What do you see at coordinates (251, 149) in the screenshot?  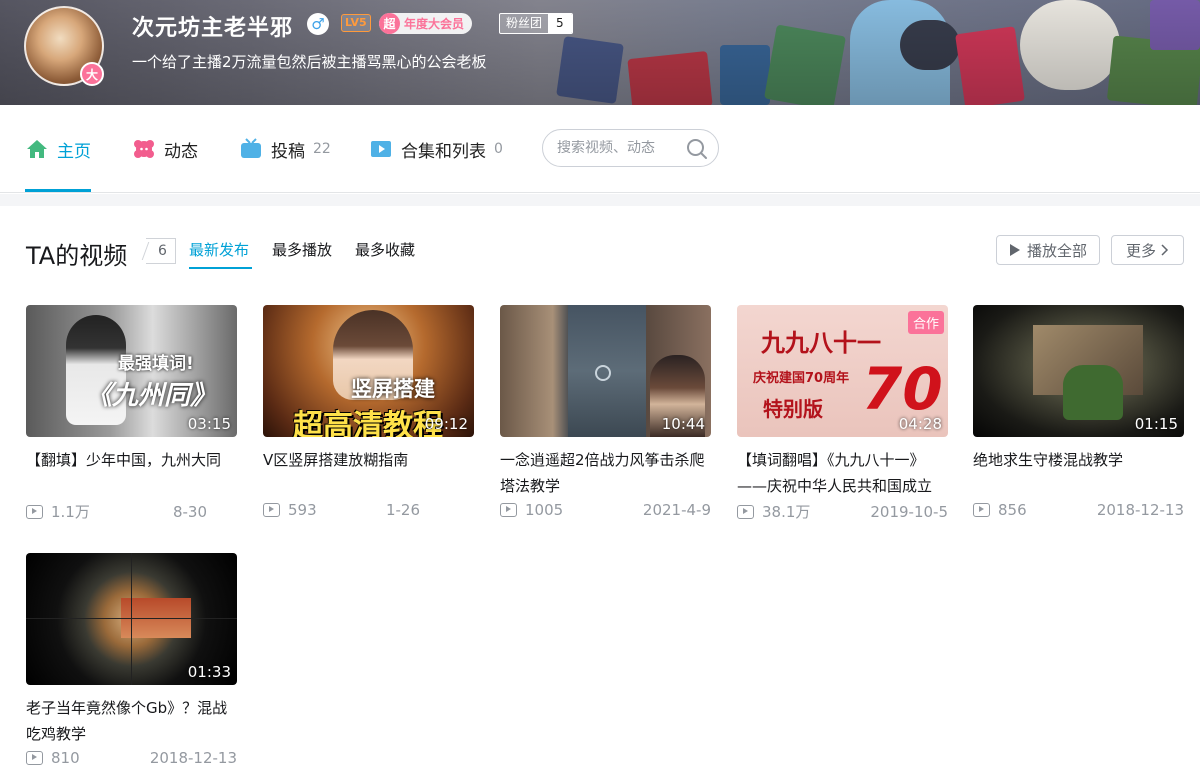 I see `tv-icon` at bounding box center [251, 149].